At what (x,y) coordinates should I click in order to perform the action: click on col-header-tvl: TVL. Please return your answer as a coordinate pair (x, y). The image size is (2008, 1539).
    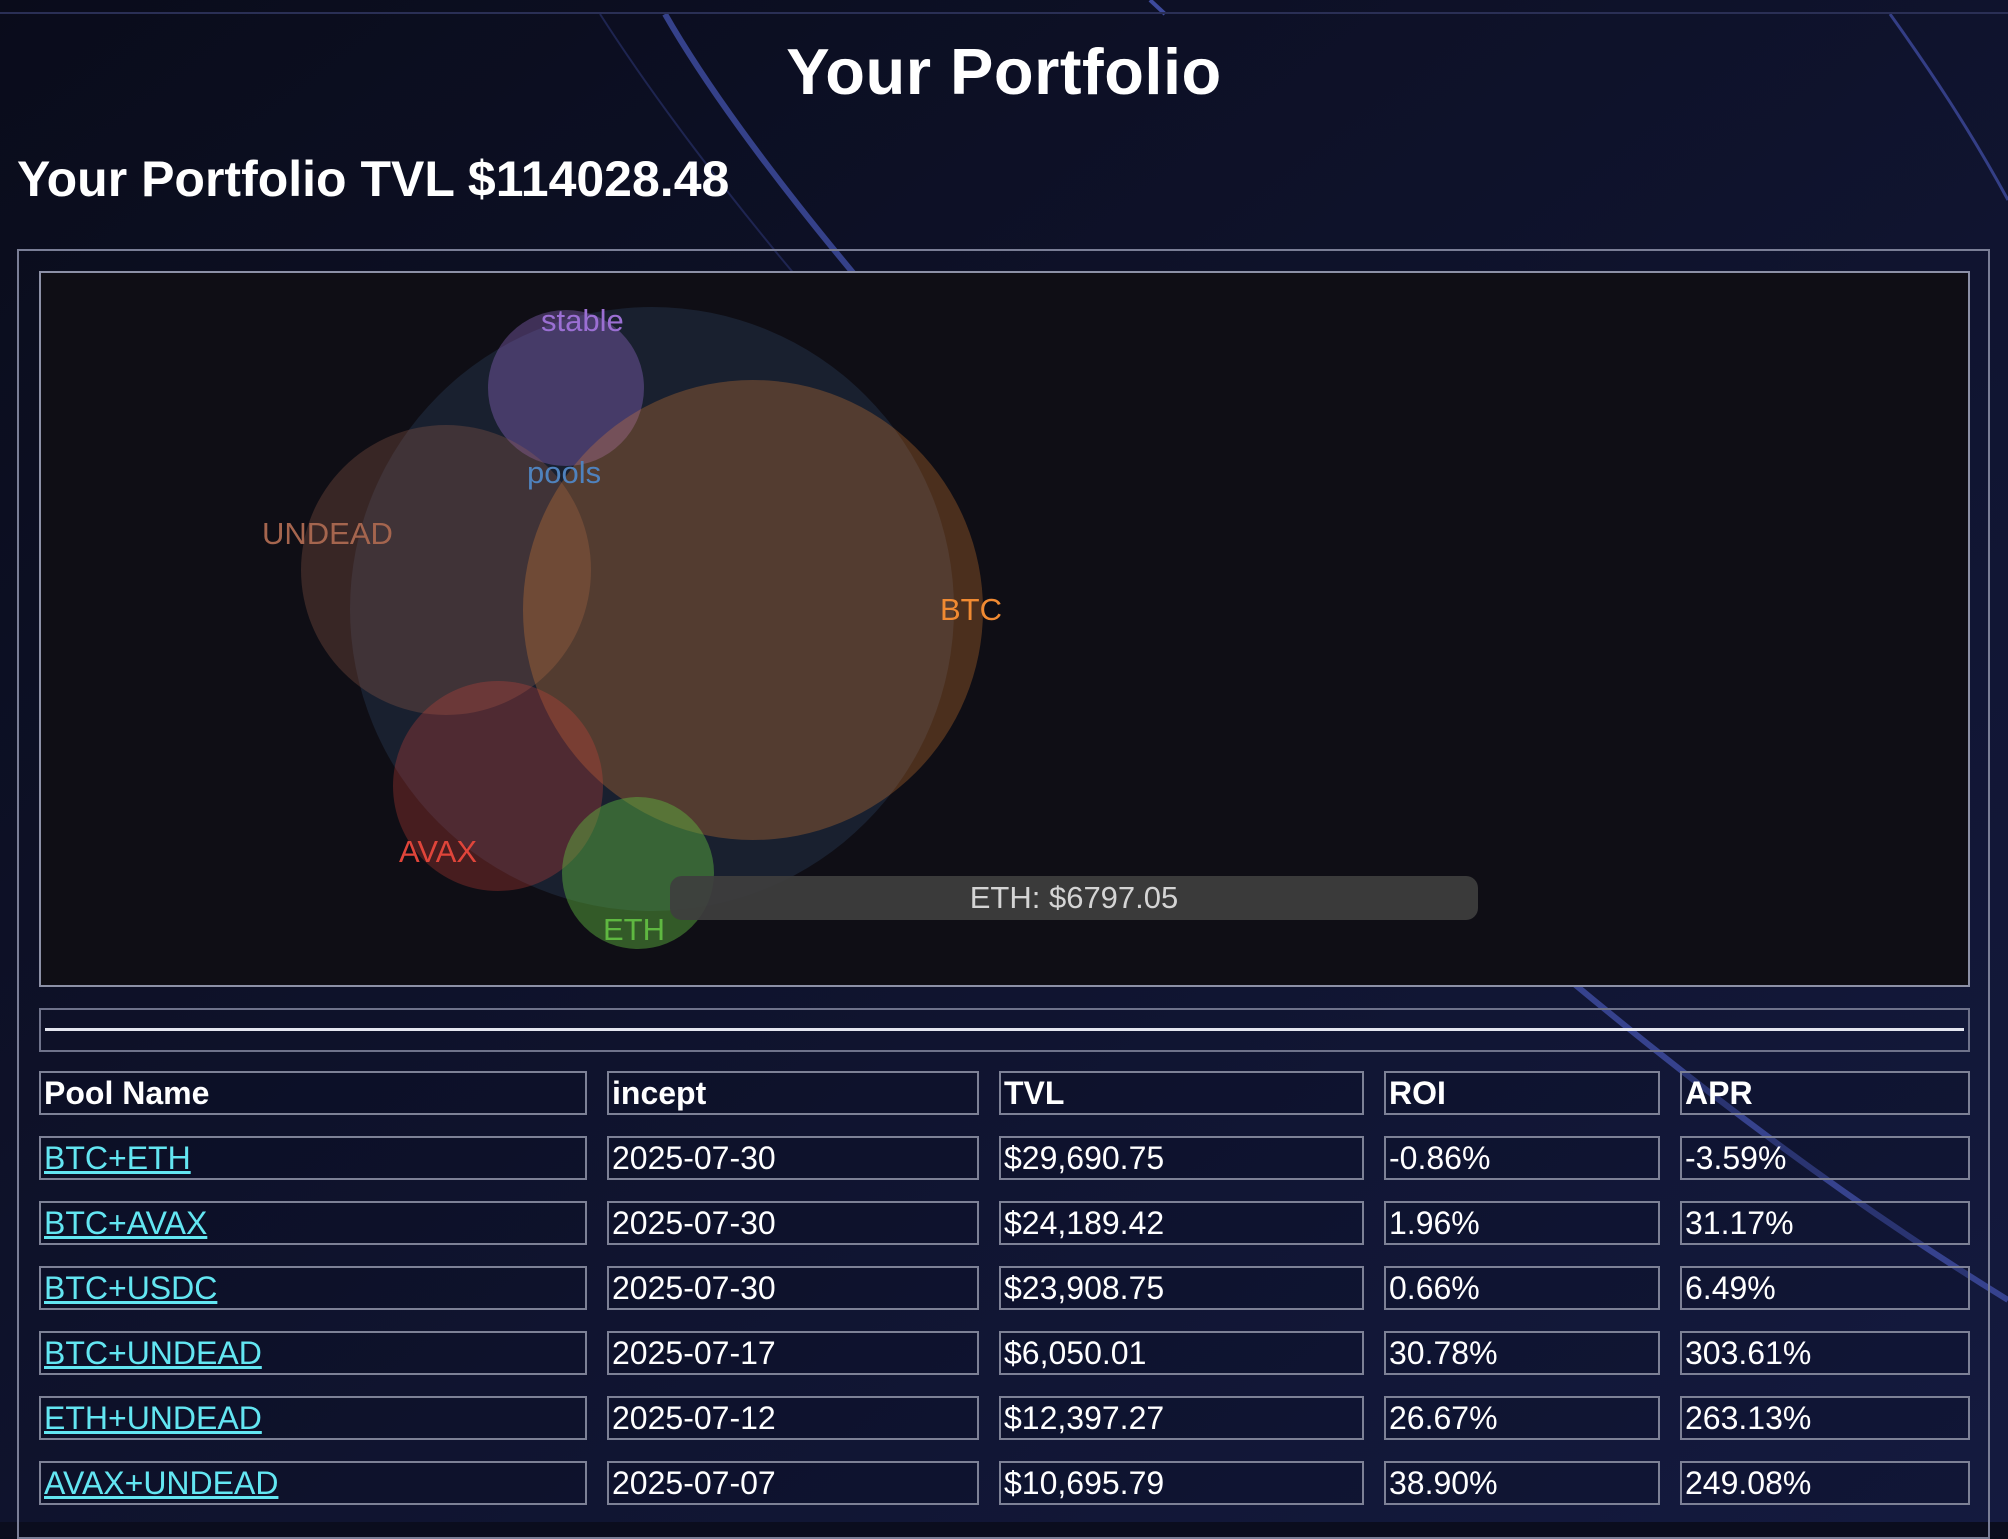
    Looking at the image, I should click on (1181, 1093).